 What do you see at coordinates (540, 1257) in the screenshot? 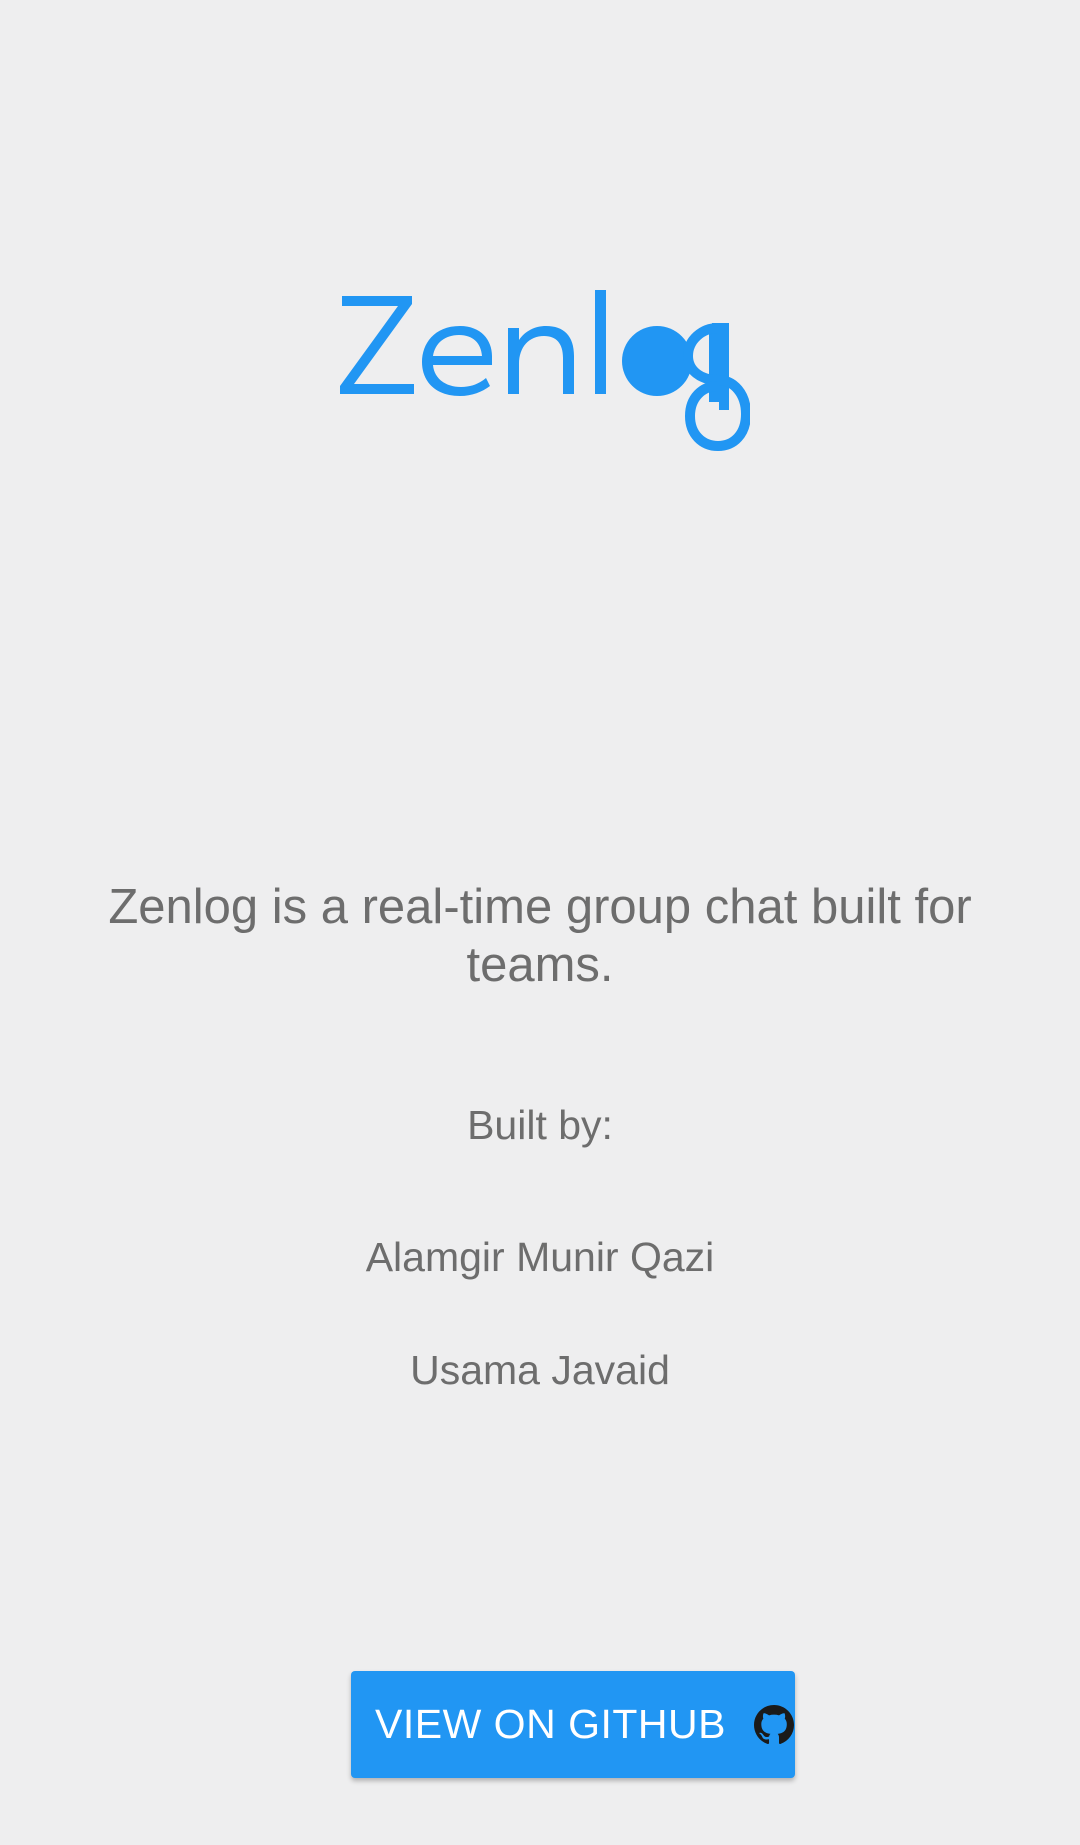
I see `author-name: Alamgir Munir Qazi` at bounding box center [540, 1257].